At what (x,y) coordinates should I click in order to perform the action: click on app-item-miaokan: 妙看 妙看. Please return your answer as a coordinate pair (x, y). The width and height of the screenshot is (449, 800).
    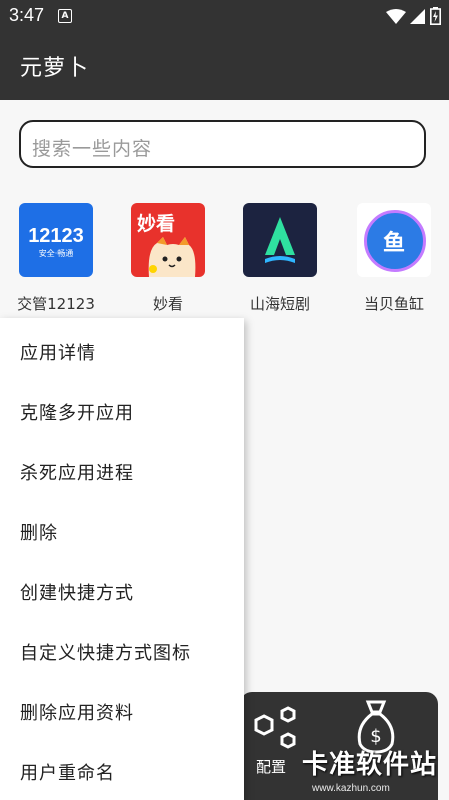
    Looking at the image, I should click on (168, 258).